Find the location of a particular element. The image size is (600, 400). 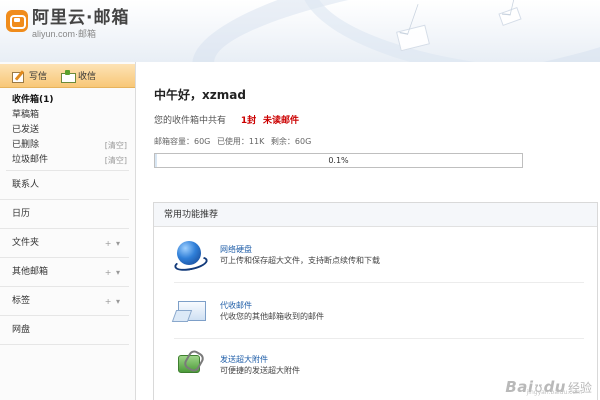

folder-sent: 已发送 is located at coordinates (67, 130).